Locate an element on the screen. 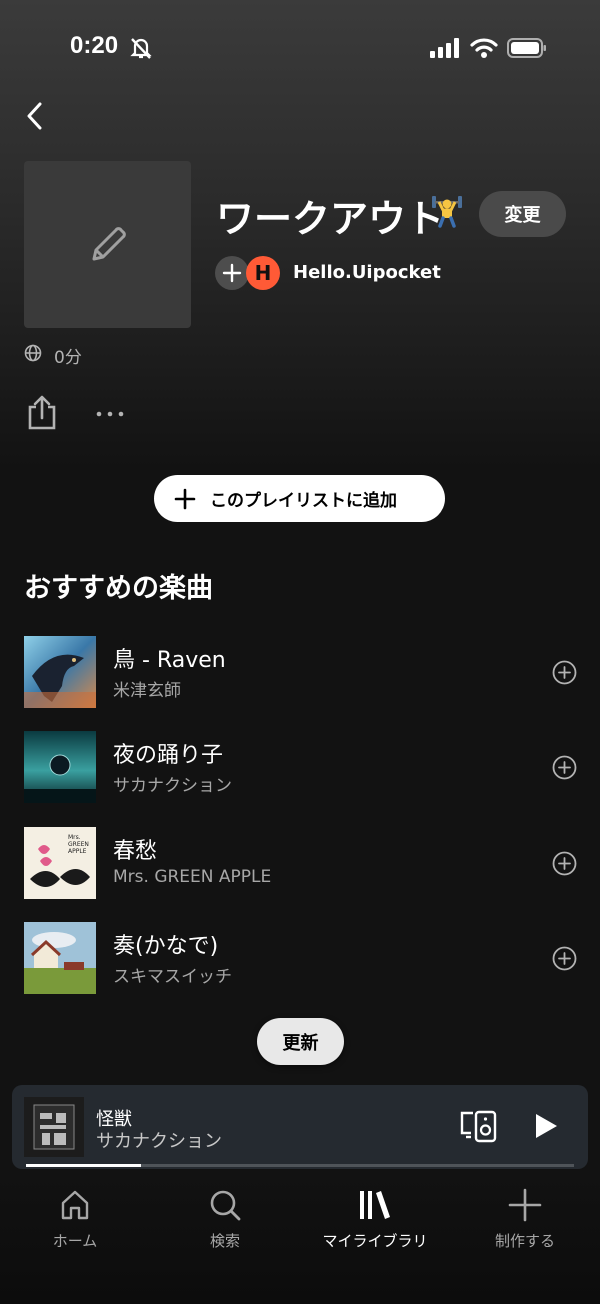 This screenshot has width=600, height=1304. library-icon is located at coordinates (375, 1205).